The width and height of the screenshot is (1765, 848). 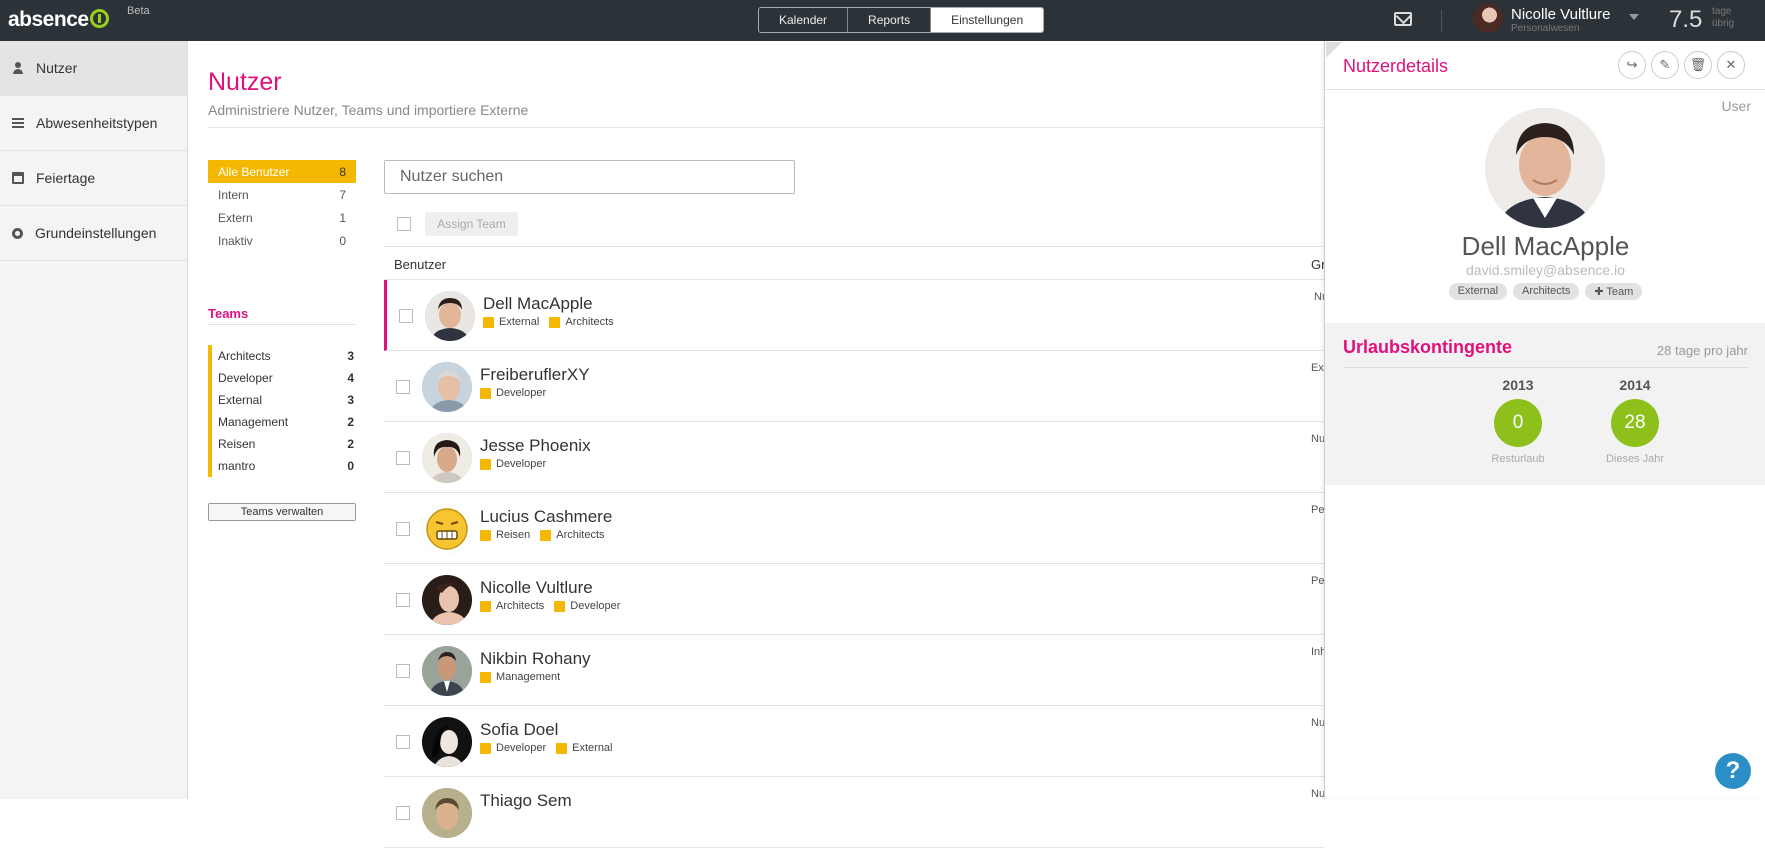 What do you see at coordinates (854, 812) in the screenshot?
I see `table-row: Thiago Sem Nu` at bounding box center [854, 812].